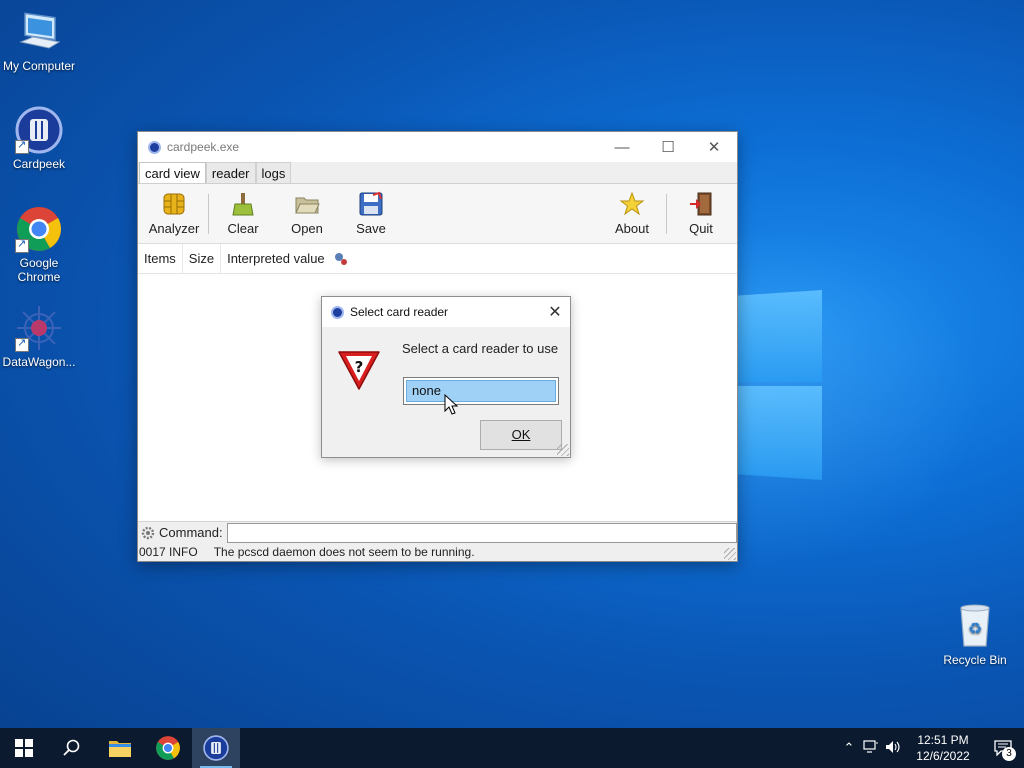 The height and width of the screenshot is (768, 1024). I want to click on window-title: cardpeek.exe, so click(203, 147).